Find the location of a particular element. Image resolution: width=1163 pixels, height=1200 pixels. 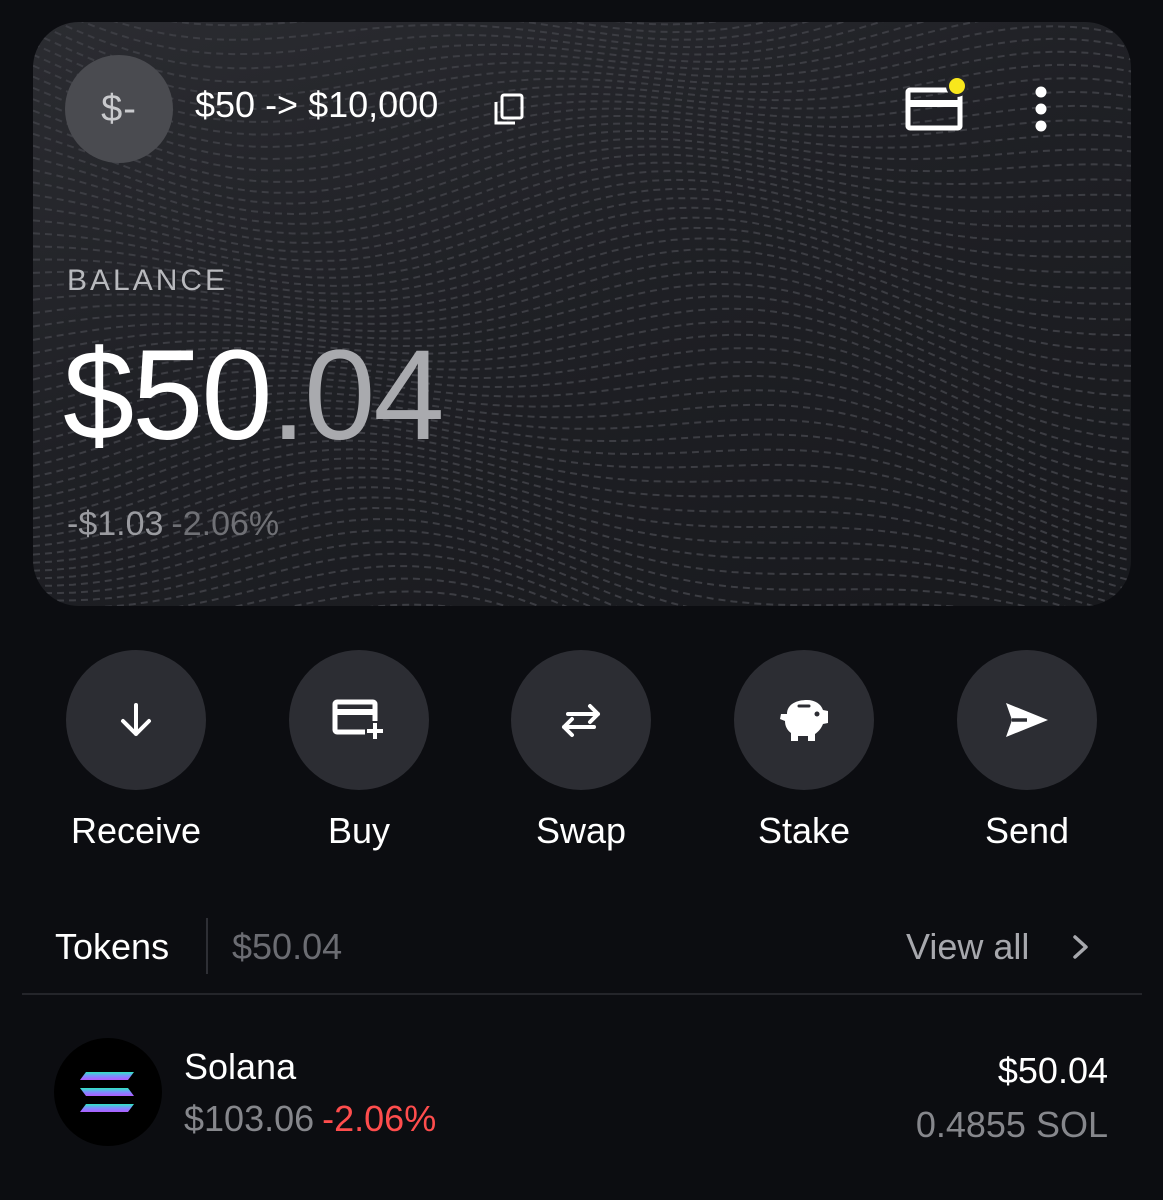

send-button: Send is located at coordinates (1027, 751).